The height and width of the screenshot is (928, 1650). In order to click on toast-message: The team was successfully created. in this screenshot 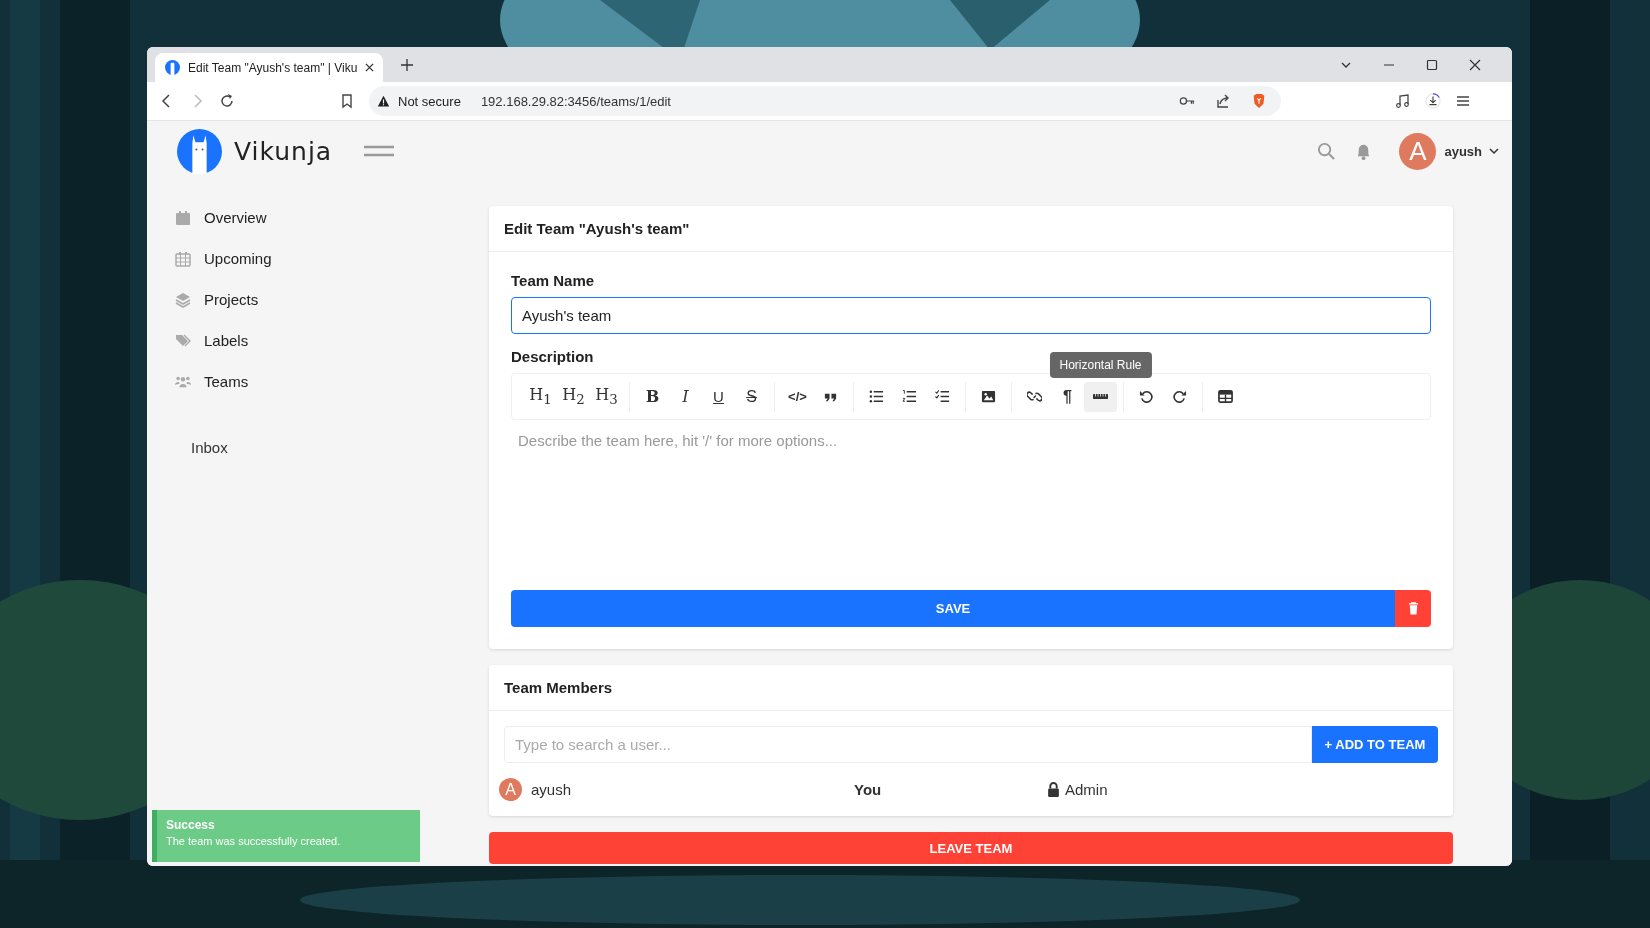, I will do `click(254, 841)`.